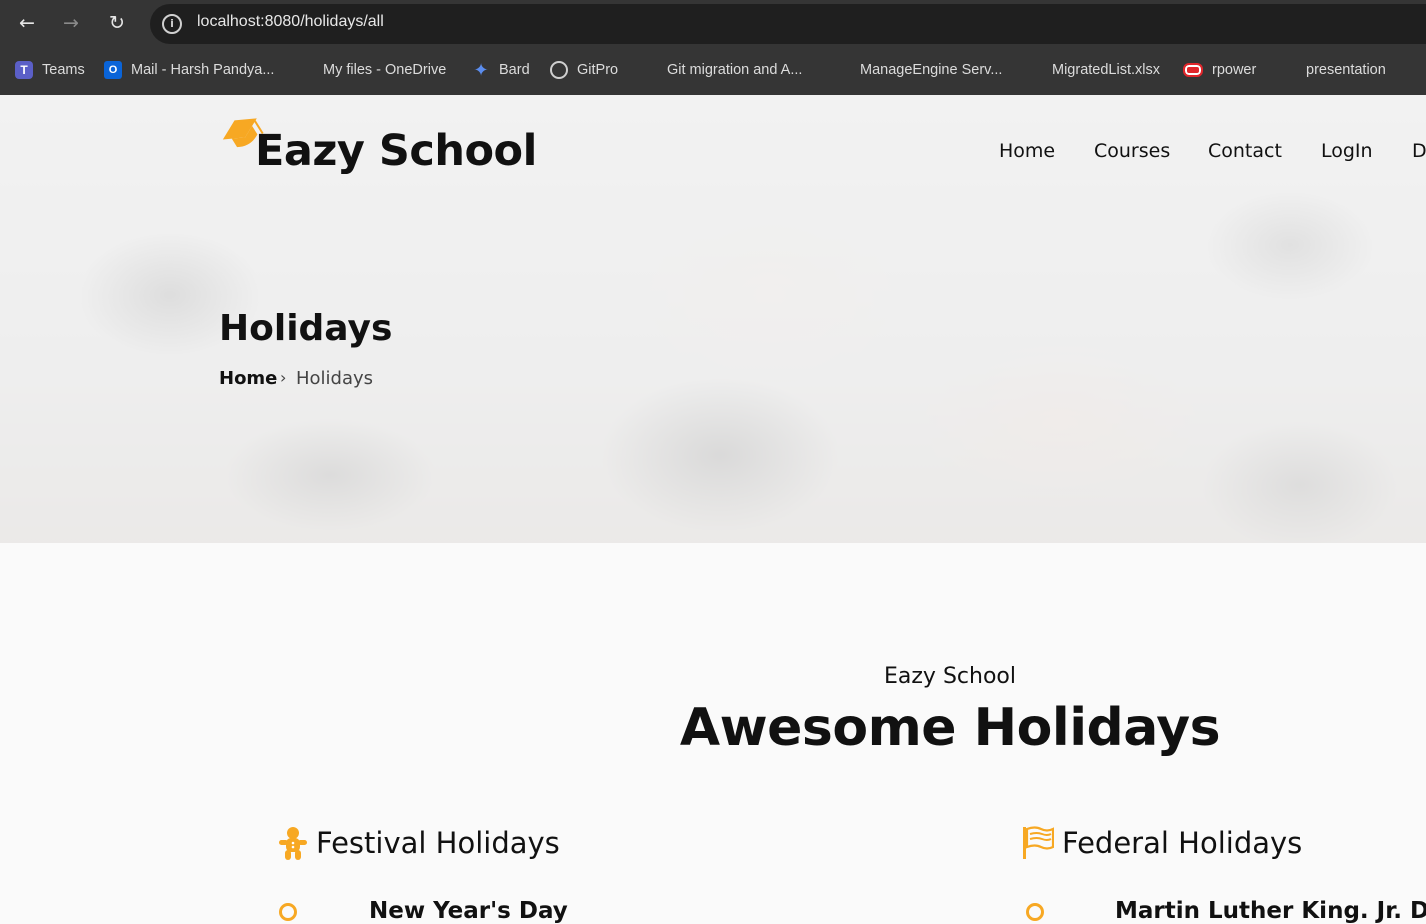 The image size is (1426, 924). I want to click on outlook-icon: O, so click(113, 70).